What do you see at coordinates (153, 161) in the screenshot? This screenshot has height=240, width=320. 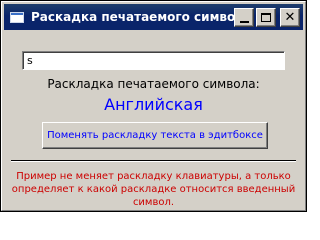 I see `separator` at bounding box center [153, 161].